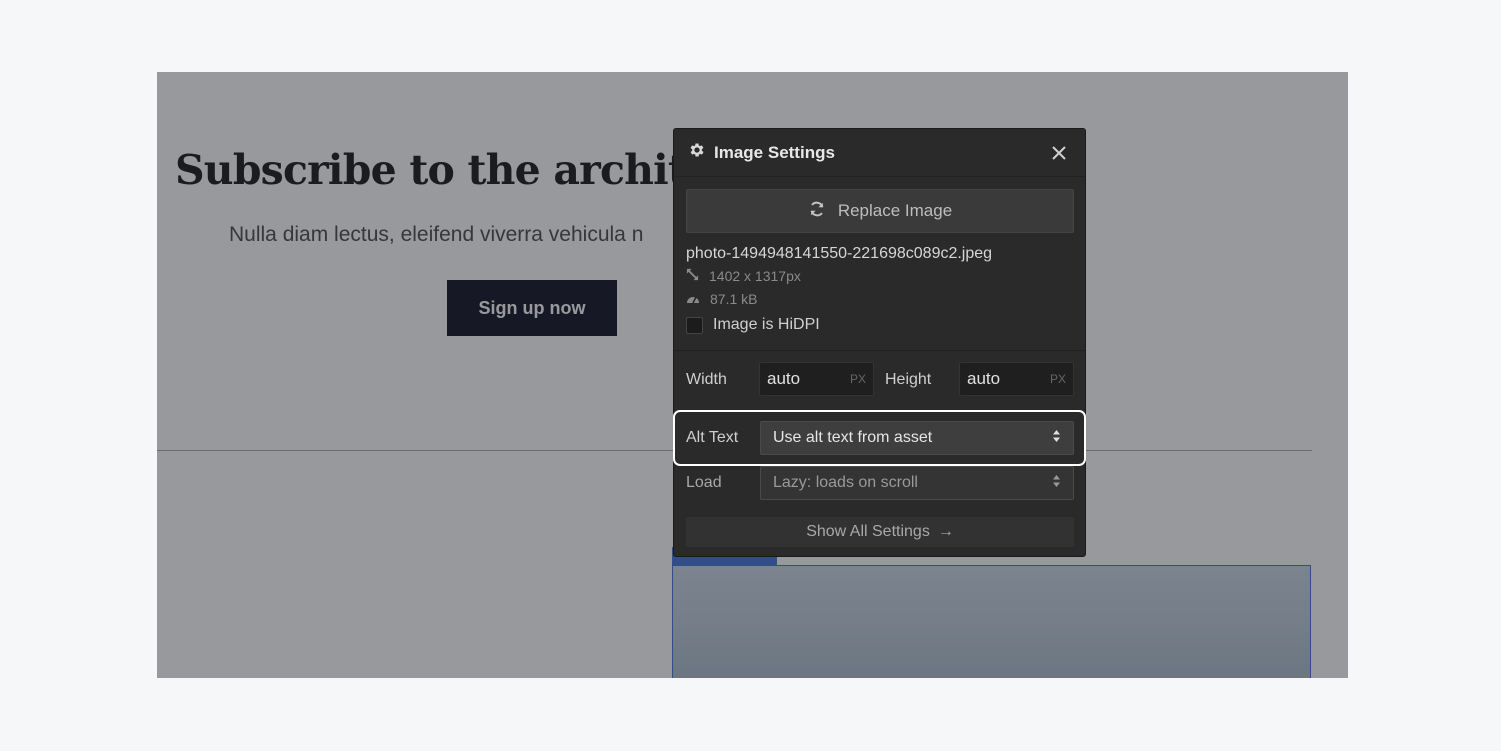 The width and height of the screenshot is (1501, 751). What do you see at coordinates (766, 324) in the screenshot?
I see `hidpi-label: Image is HiDPI` at bounding box center [766, 324].